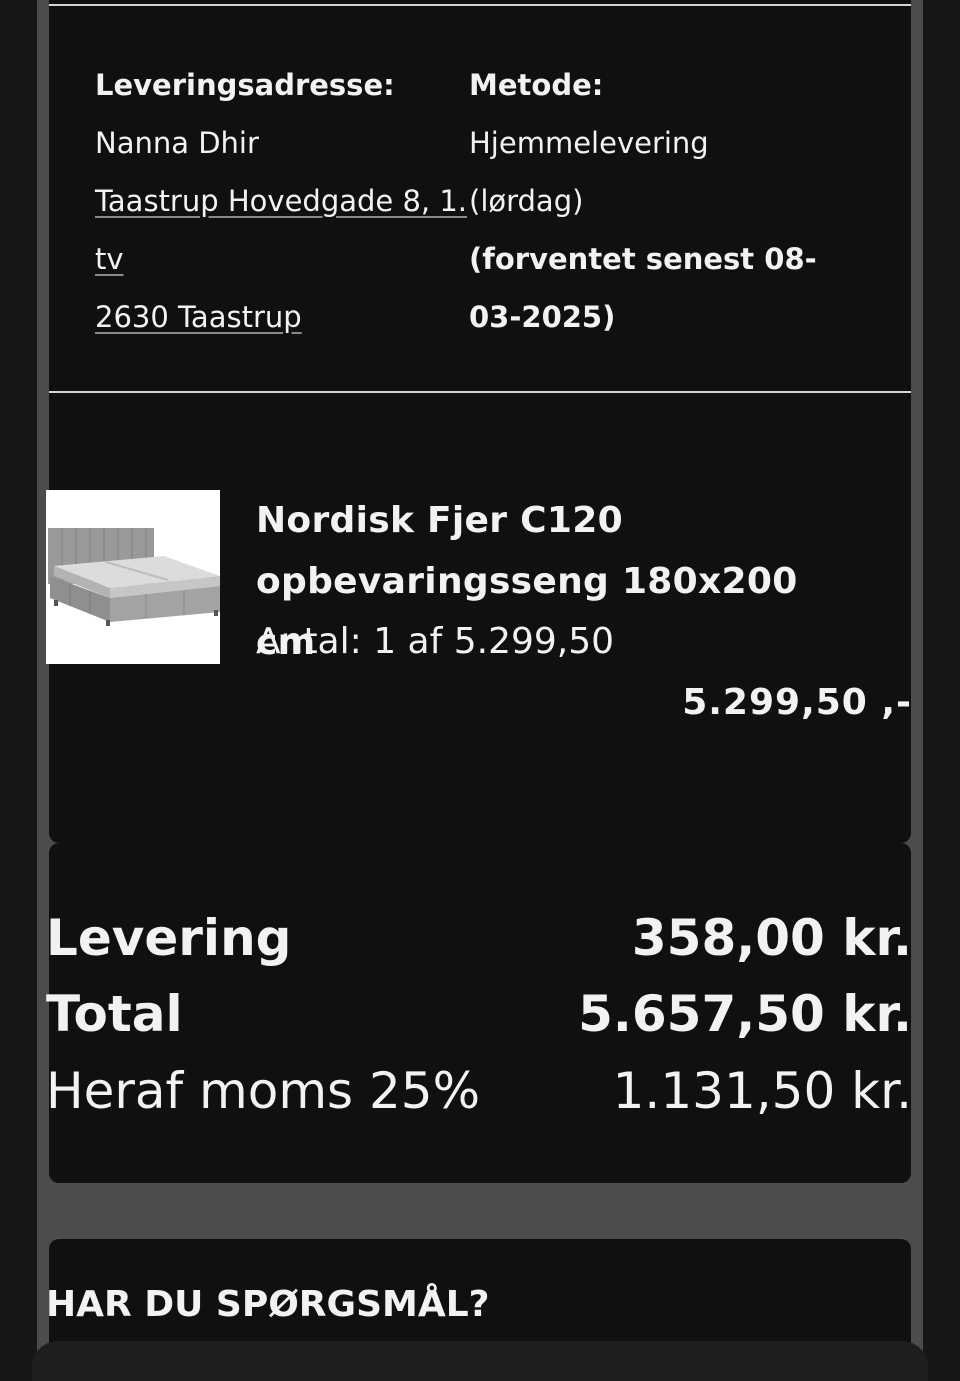 The height and width of the screenshot is (1381, 960). I want to click on product-name-line-1: Nordisk Fjer C120, so click(439, 520).